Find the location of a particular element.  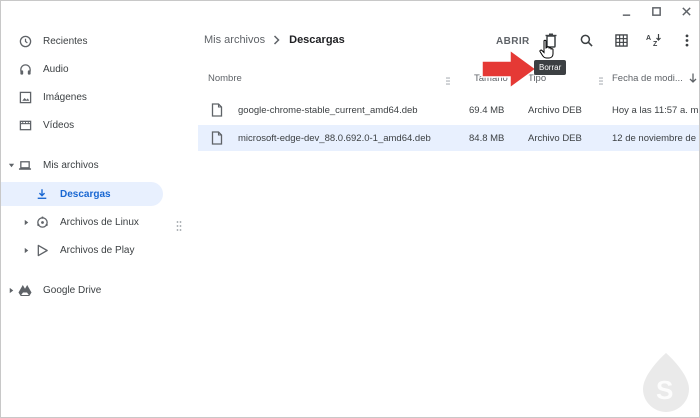

search-icon is located at coordinates (586, 40).